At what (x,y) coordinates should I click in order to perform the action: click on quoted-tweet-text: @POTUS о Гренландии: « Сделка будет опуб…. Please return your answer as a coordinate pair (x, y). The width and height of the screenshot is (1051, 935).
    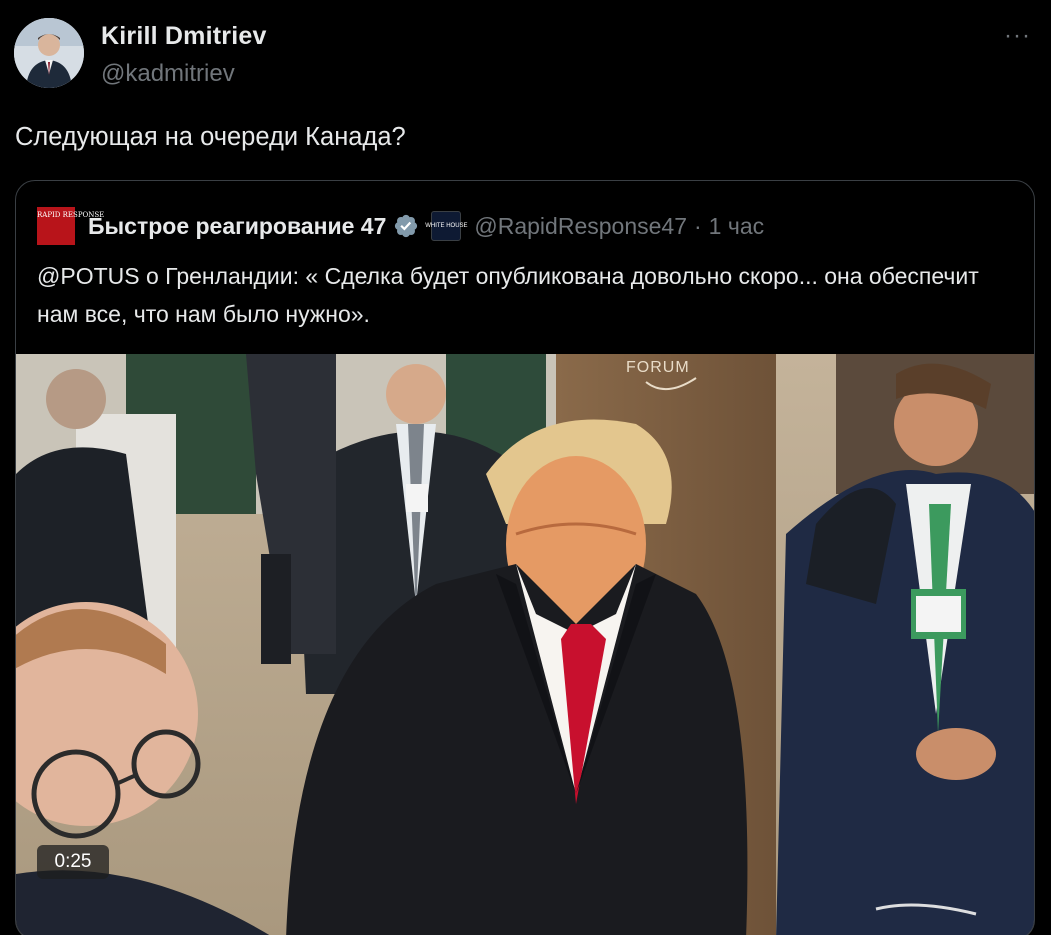
    Looking at the image, I should click on (508, 295).